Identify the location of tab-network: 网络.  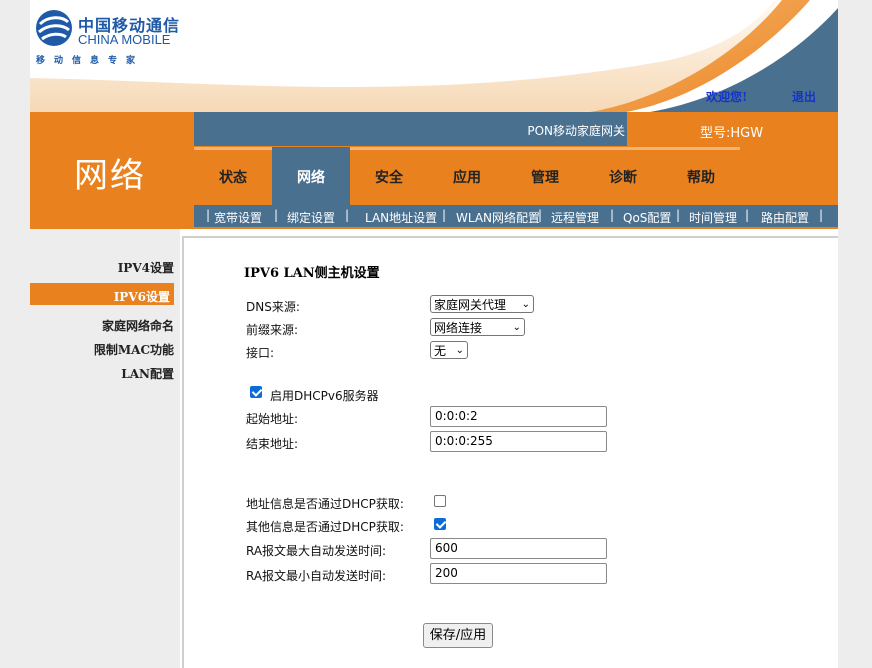
(311, 176).